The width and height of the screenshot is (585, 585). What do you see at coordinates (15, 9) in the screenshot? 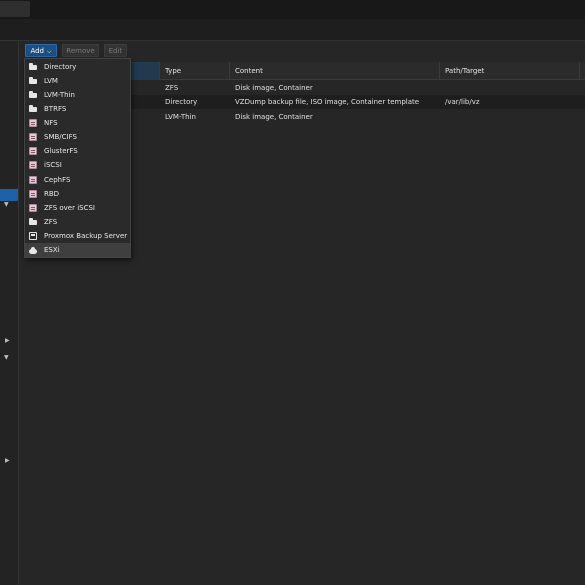
I see `top-tab` at bounding box center [15, 9].